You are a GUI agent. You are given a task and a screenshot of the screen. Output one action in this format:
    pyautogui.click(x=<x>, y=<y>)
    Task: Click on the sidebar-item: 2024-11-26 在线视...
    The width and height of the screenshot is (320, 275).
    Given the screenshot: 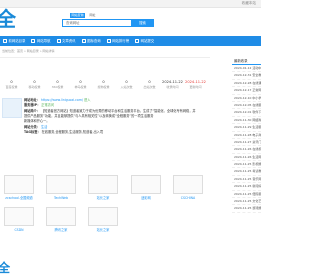 What is the action you would take?
    pyautogui.click(x=246, y=150)
    